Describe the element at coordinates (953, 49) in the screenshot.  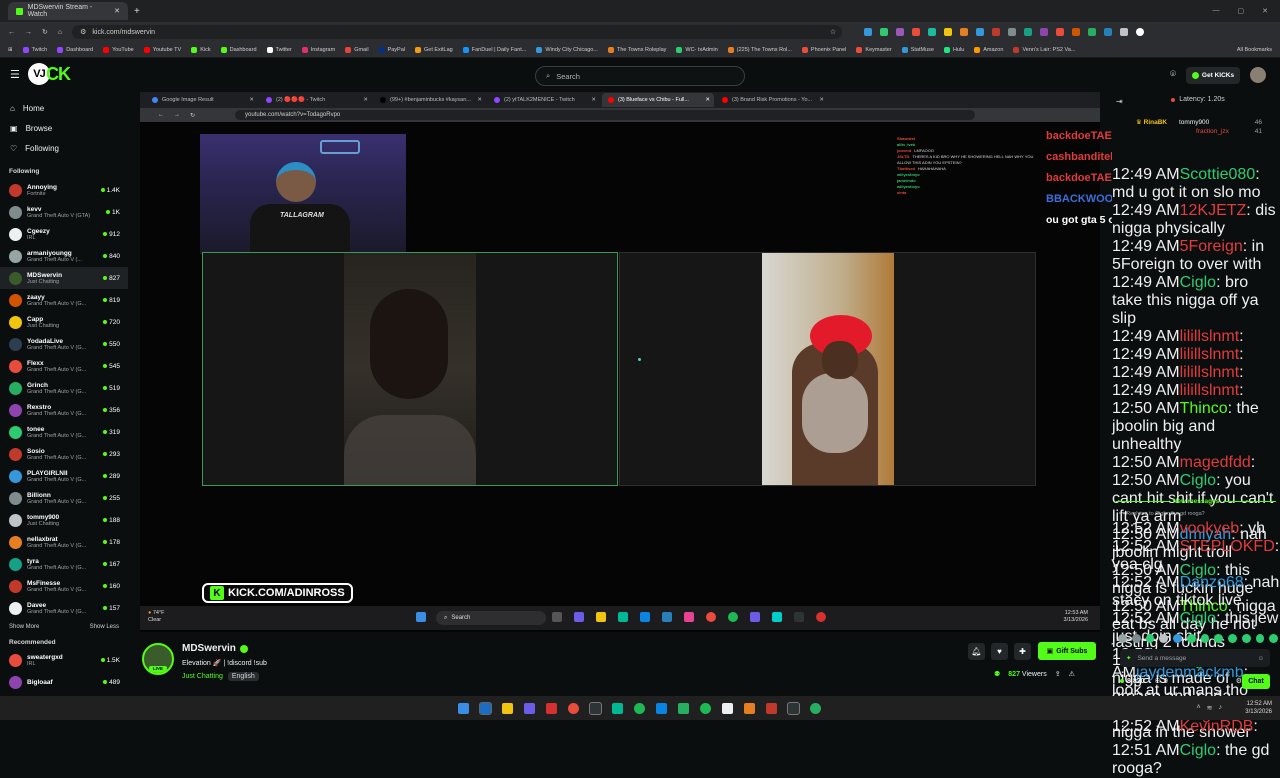
I see `bookmark-item: Hulu` at that location.